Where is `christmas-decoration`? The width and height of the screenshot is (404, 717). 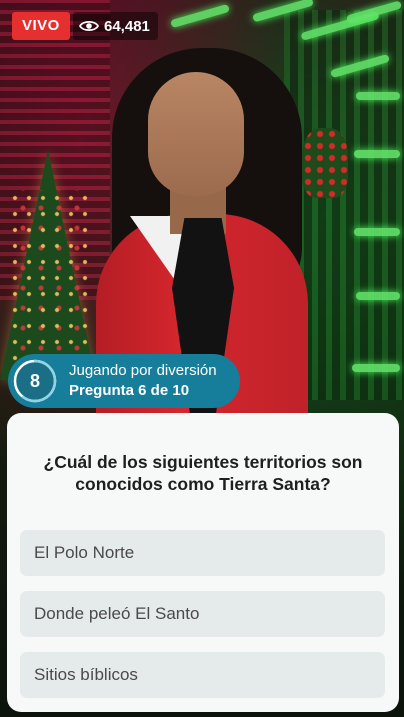
christmas-decoration is located at coordinates (325, 163).